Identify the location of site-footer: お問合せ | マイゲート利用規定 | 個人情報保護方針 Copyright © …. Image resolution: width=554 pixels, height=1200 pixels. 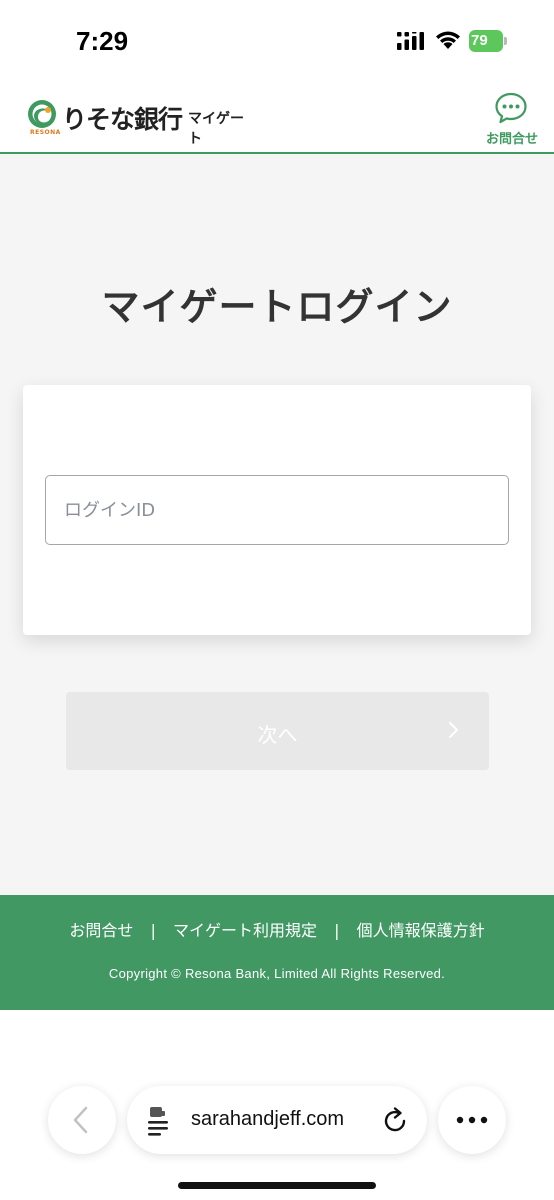
(277, 952).